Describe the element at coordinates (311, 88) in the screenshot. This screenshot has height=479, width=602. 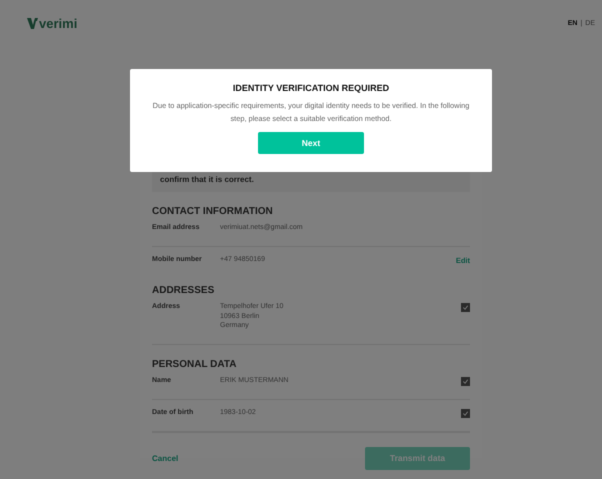
I see `dialog-title: IDENTITY VERIFICATION REQUIRED` at that location.